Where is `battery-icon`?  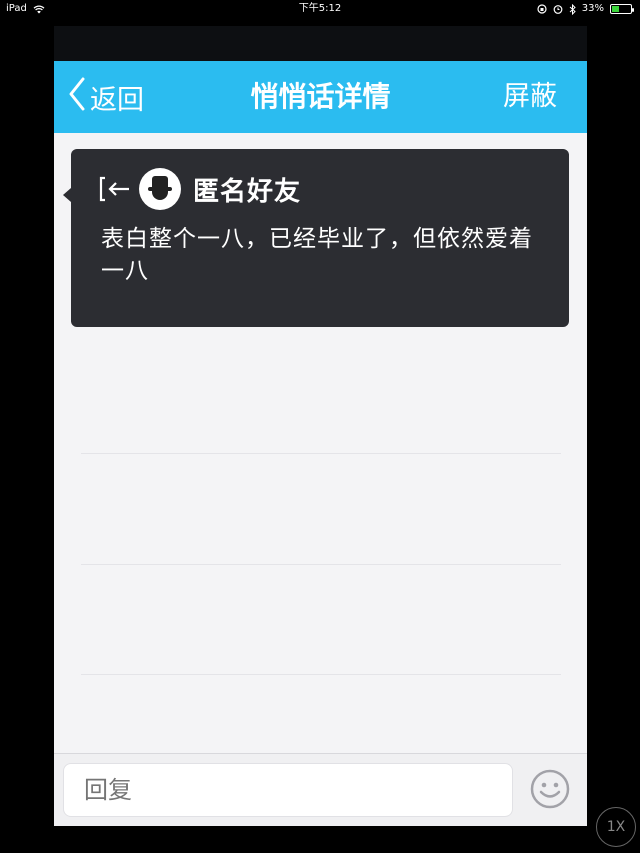
battery-icon is located at coordinates (622, 9).